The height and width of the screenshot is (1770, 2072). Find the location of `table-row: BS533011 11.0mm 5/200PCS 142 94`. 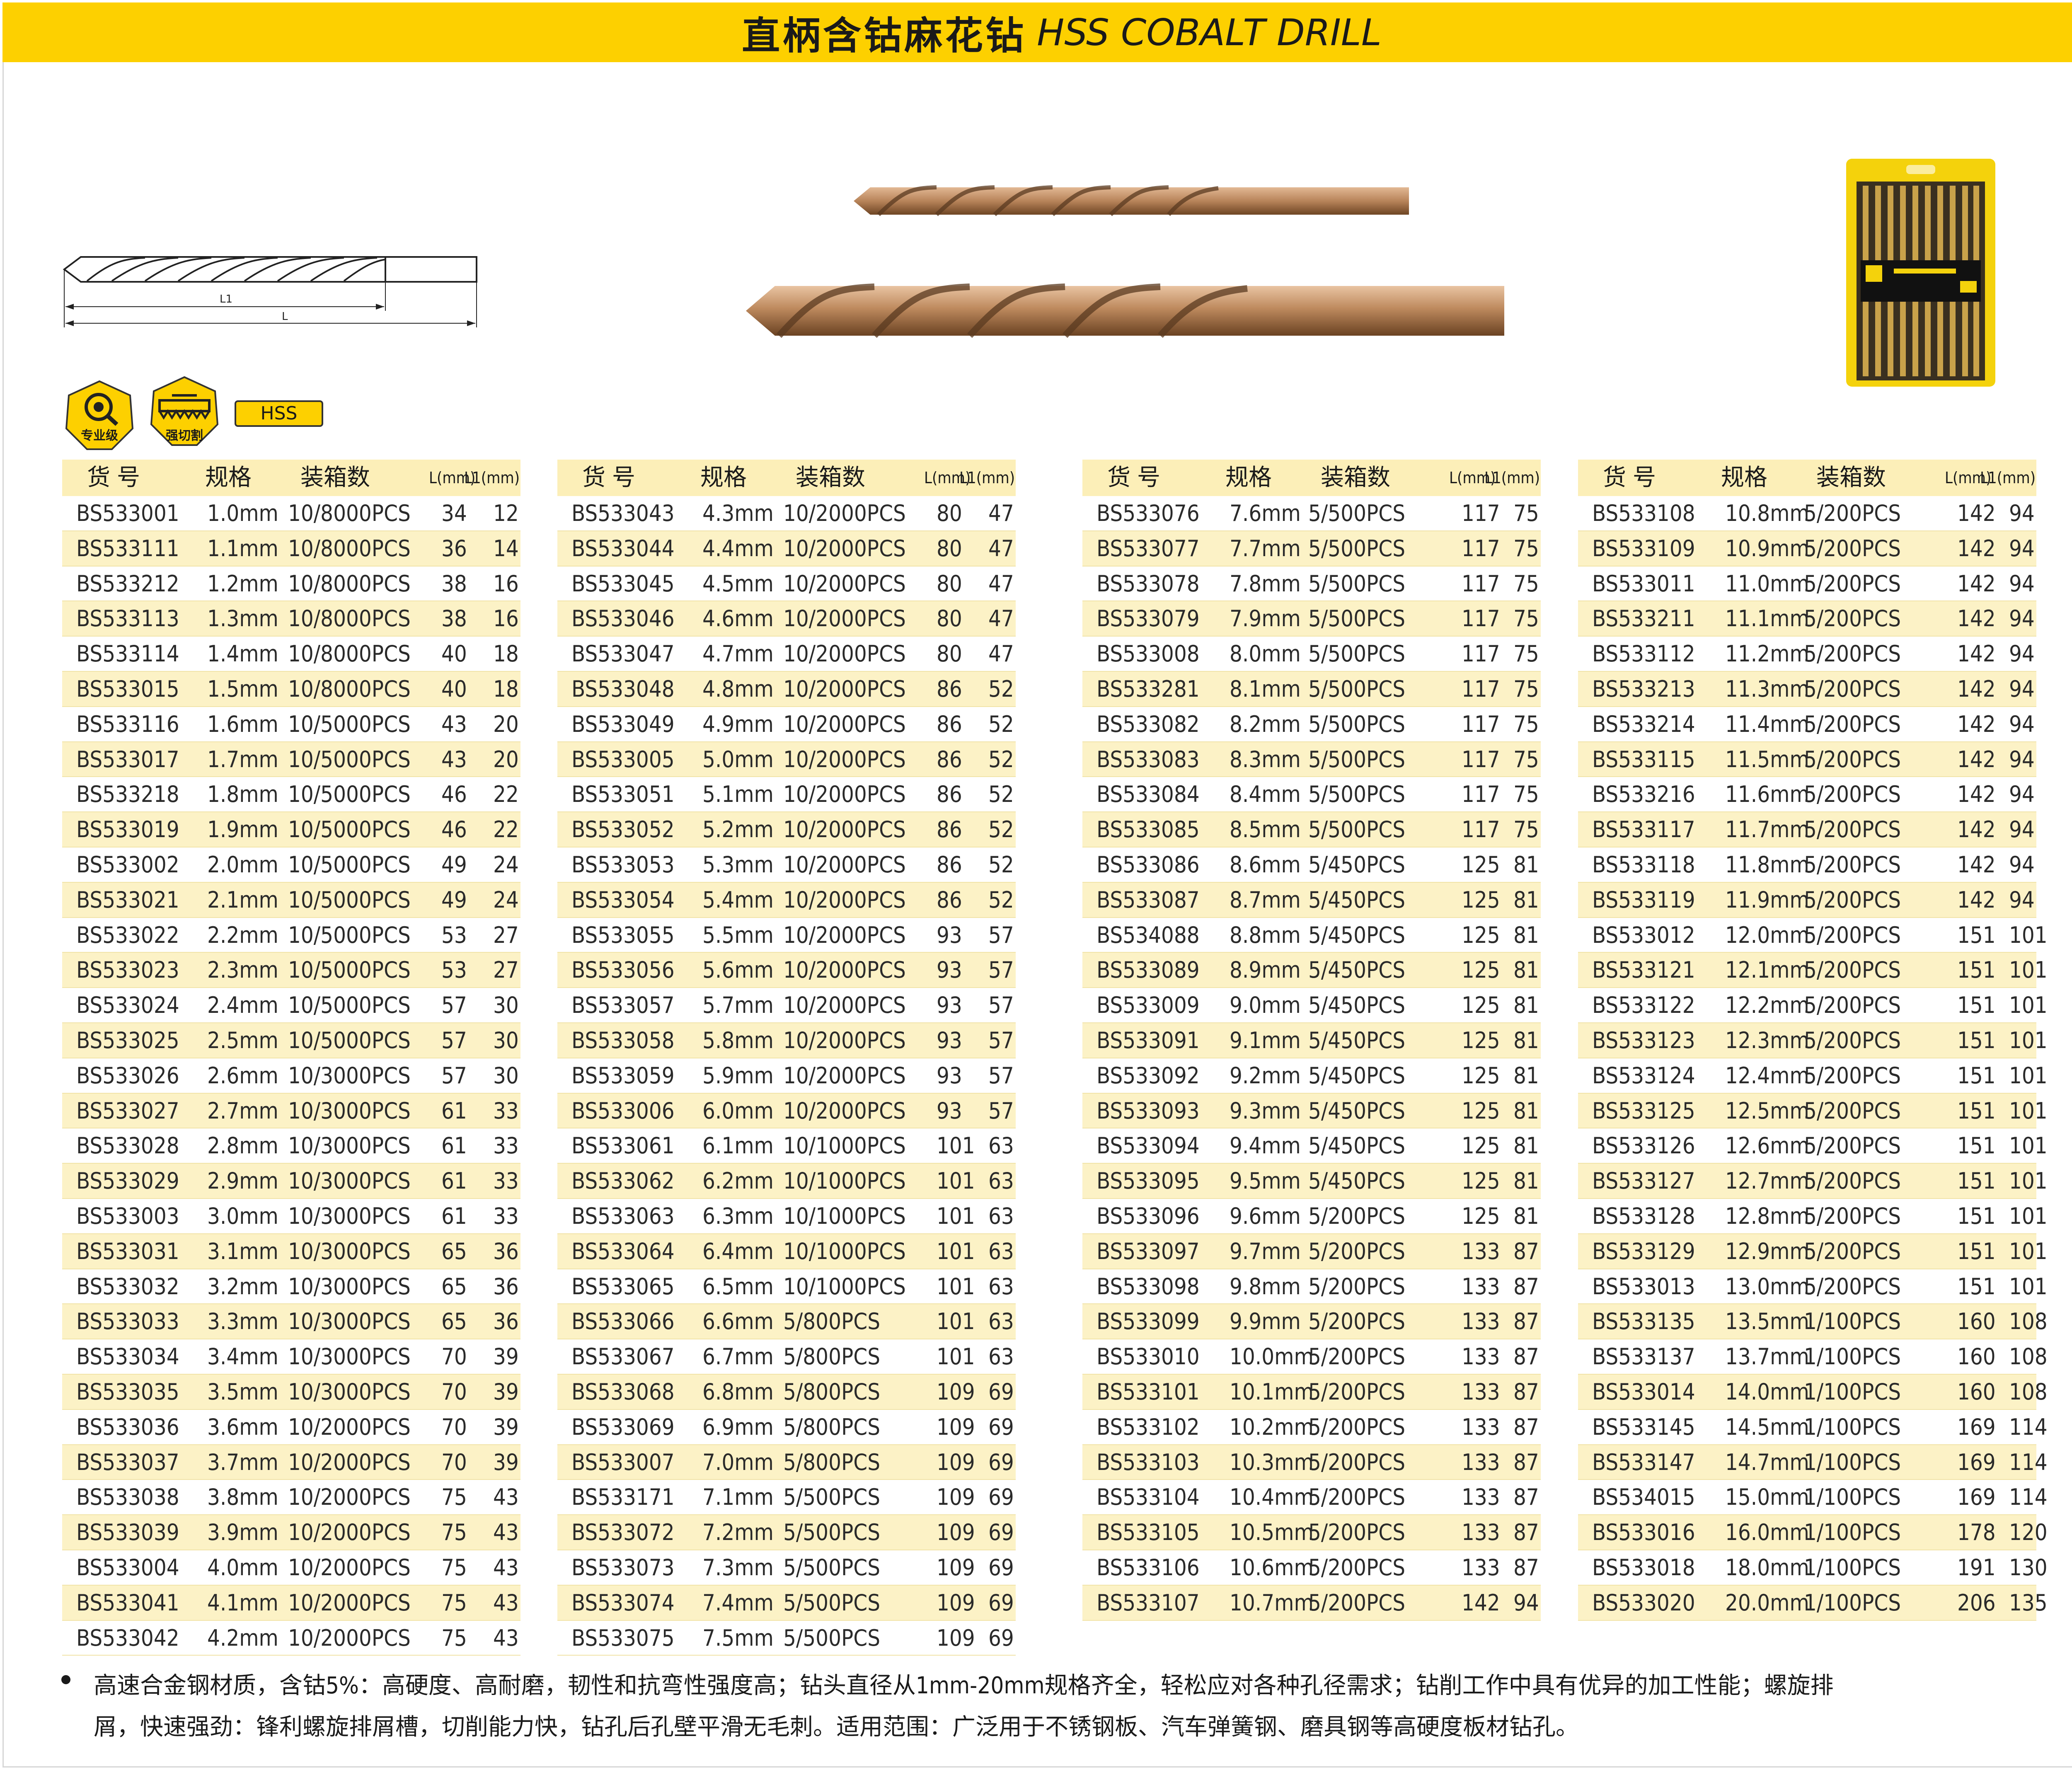

table-row: BS533011 11.0mm 5/200PCS 142 94 is located at coordinates (1807, 584).